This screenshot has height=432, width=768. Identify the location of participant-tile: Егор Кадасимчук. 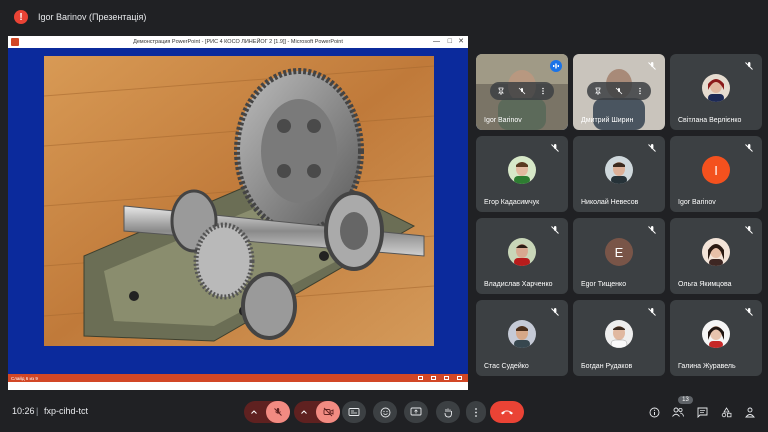
(522, 174).